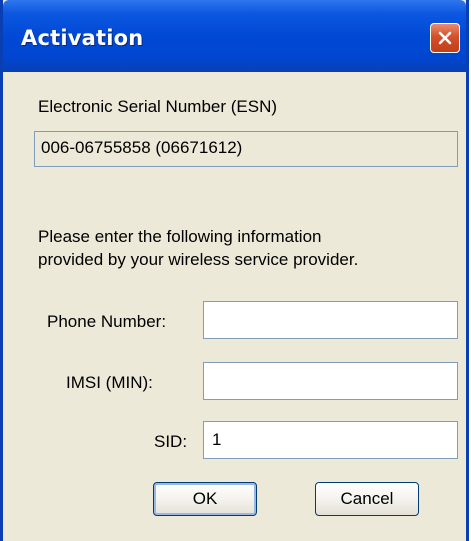 The height and width of the screenshot is (541, 471). Describe the element at coordinates (330, 440) in the screenshot. I see `sid-input` at that location.